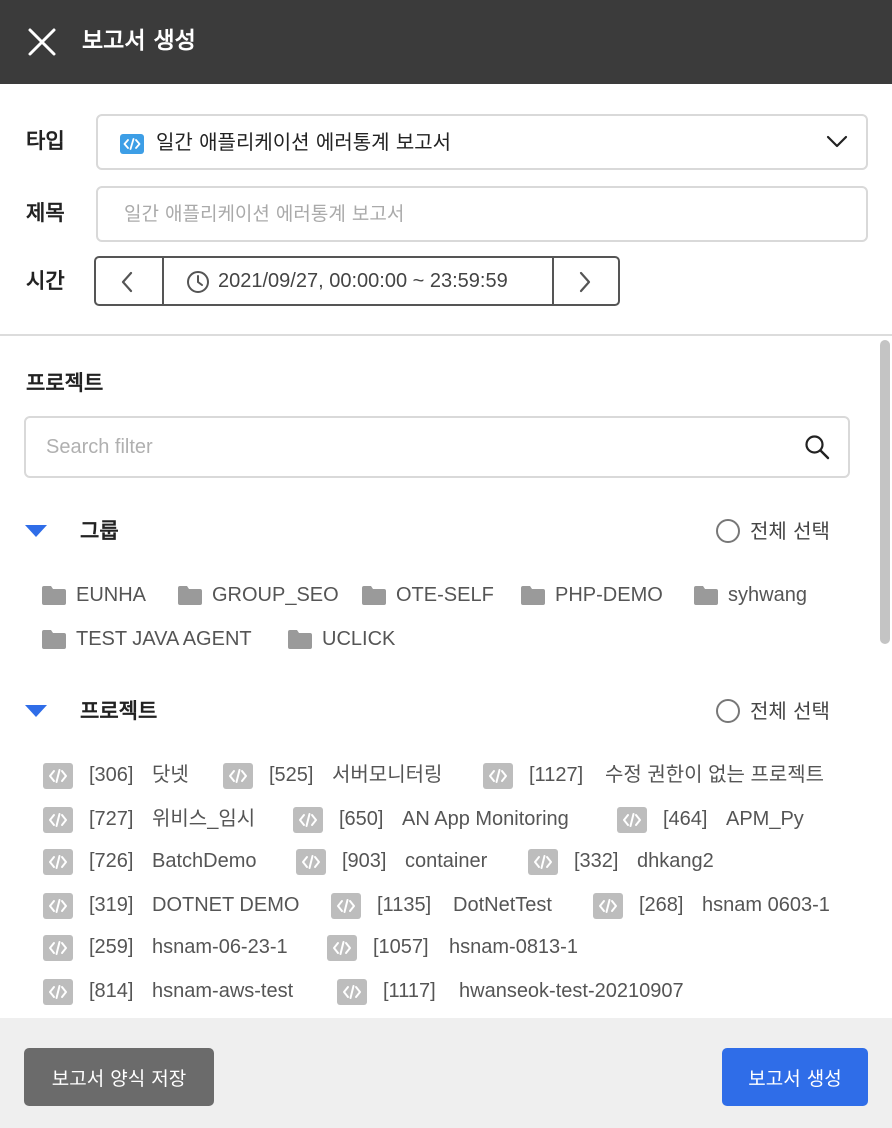 This screenshot has height=1128, width=892. Describe the element at coordinates (485, 819) in the screenshot. I see `project-name: AN App Monitoring` at that location.